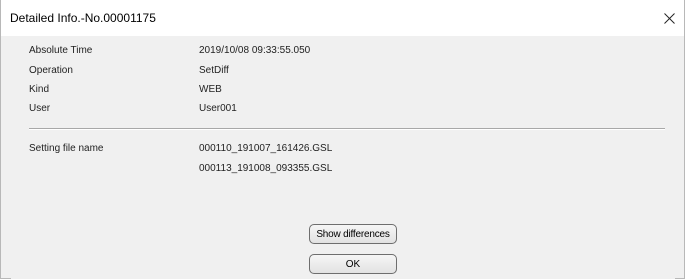 The image size is (685, 279). Describe the element at coordinates (347, 129) in the screenshot. I see `section-divider` at that location.